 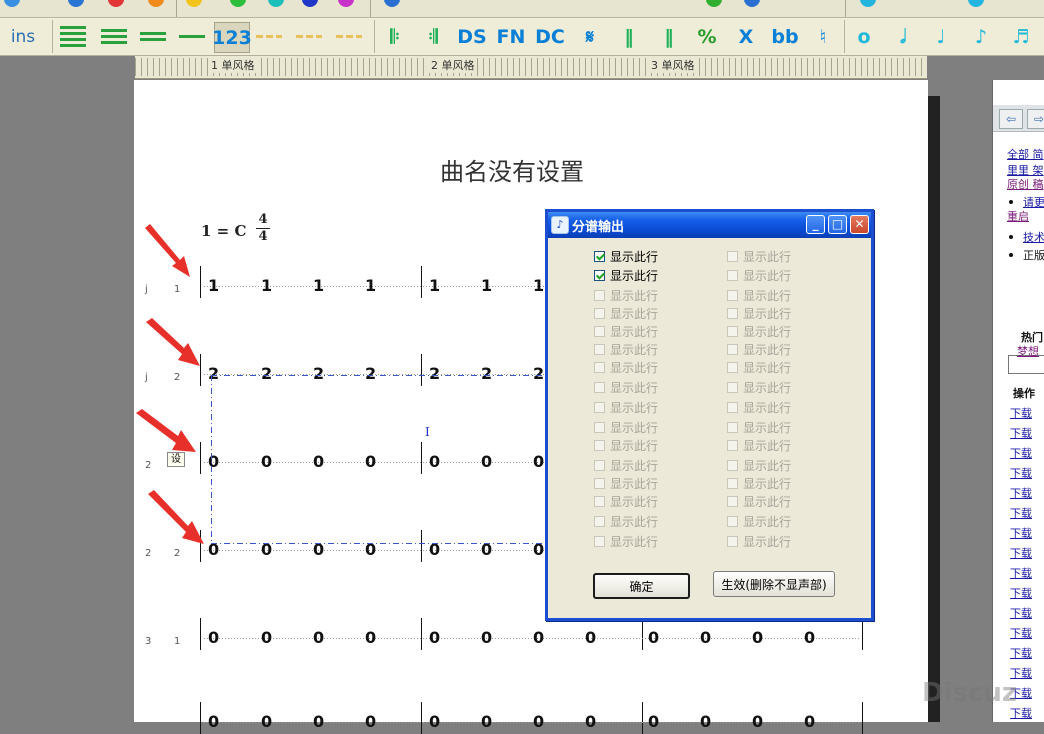 What do you see at coordinates (815, 224) in the screenshot?
I see `minimize-button: _` at bounding box center [815, 224].